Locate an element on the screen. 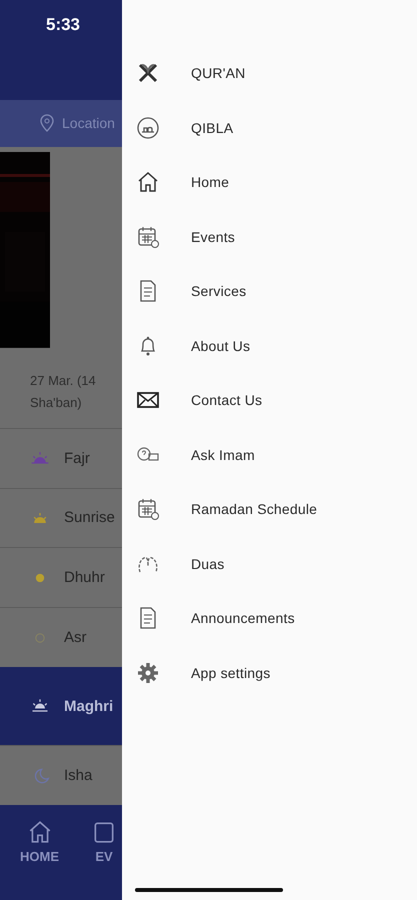 This screenshot has width=417, height=900. home-icon is located at coordinates (148, 182).